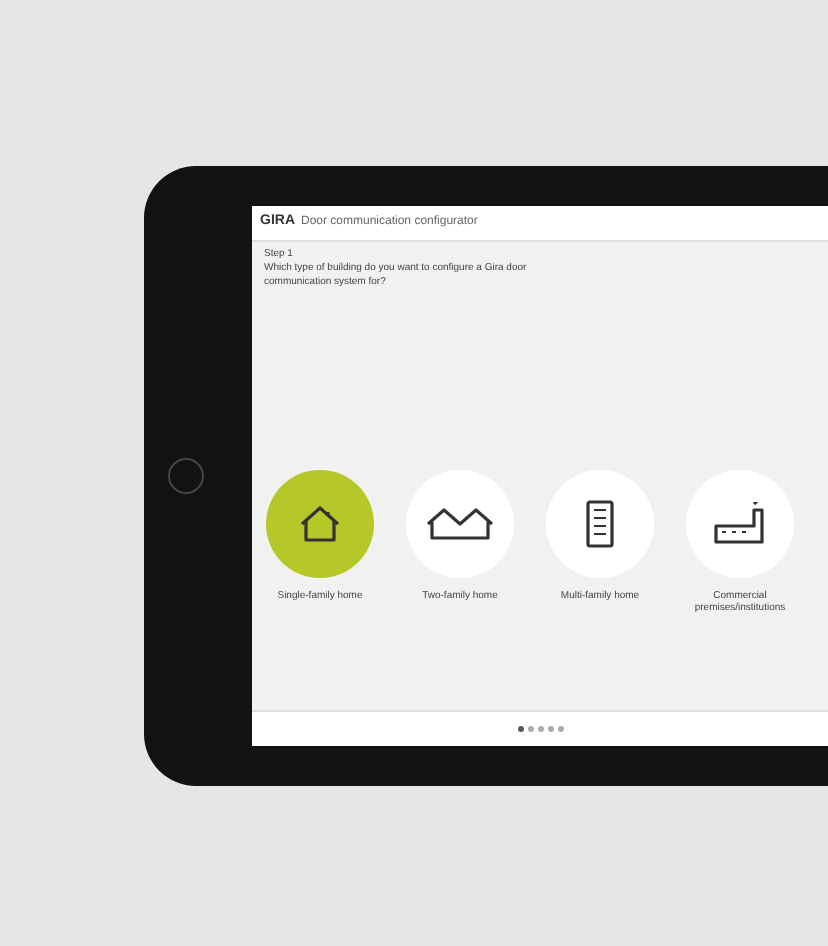 The image size is (828, 946). What do you see at coordinates (460, 524) in the screenshot?
I see `double-house-icon` at bounding box center [460, 524].